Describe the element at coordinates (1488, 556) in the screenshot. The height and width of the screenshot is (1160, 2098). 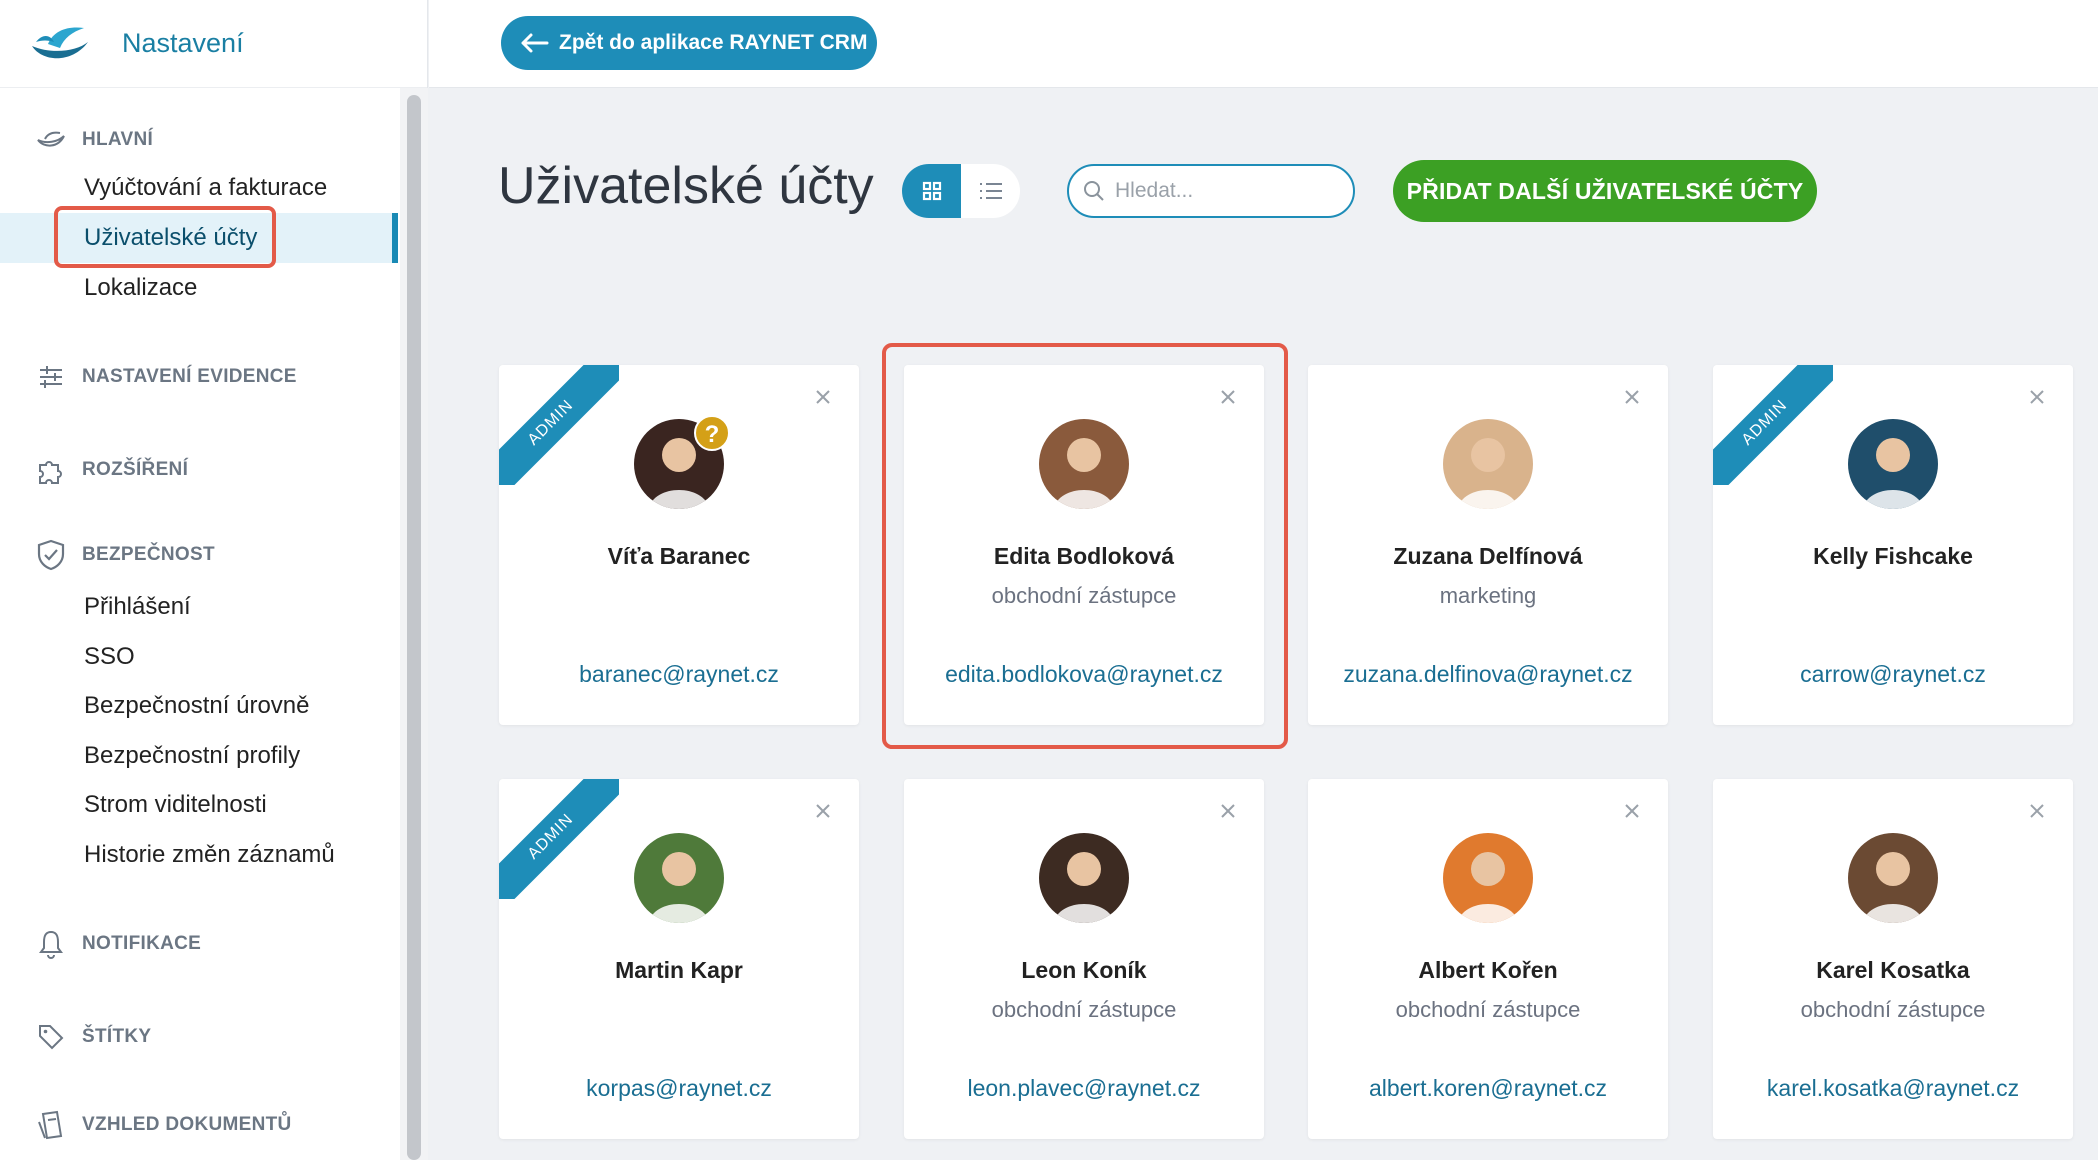
I see `user-name: Zuzana Delfínová` at that location.